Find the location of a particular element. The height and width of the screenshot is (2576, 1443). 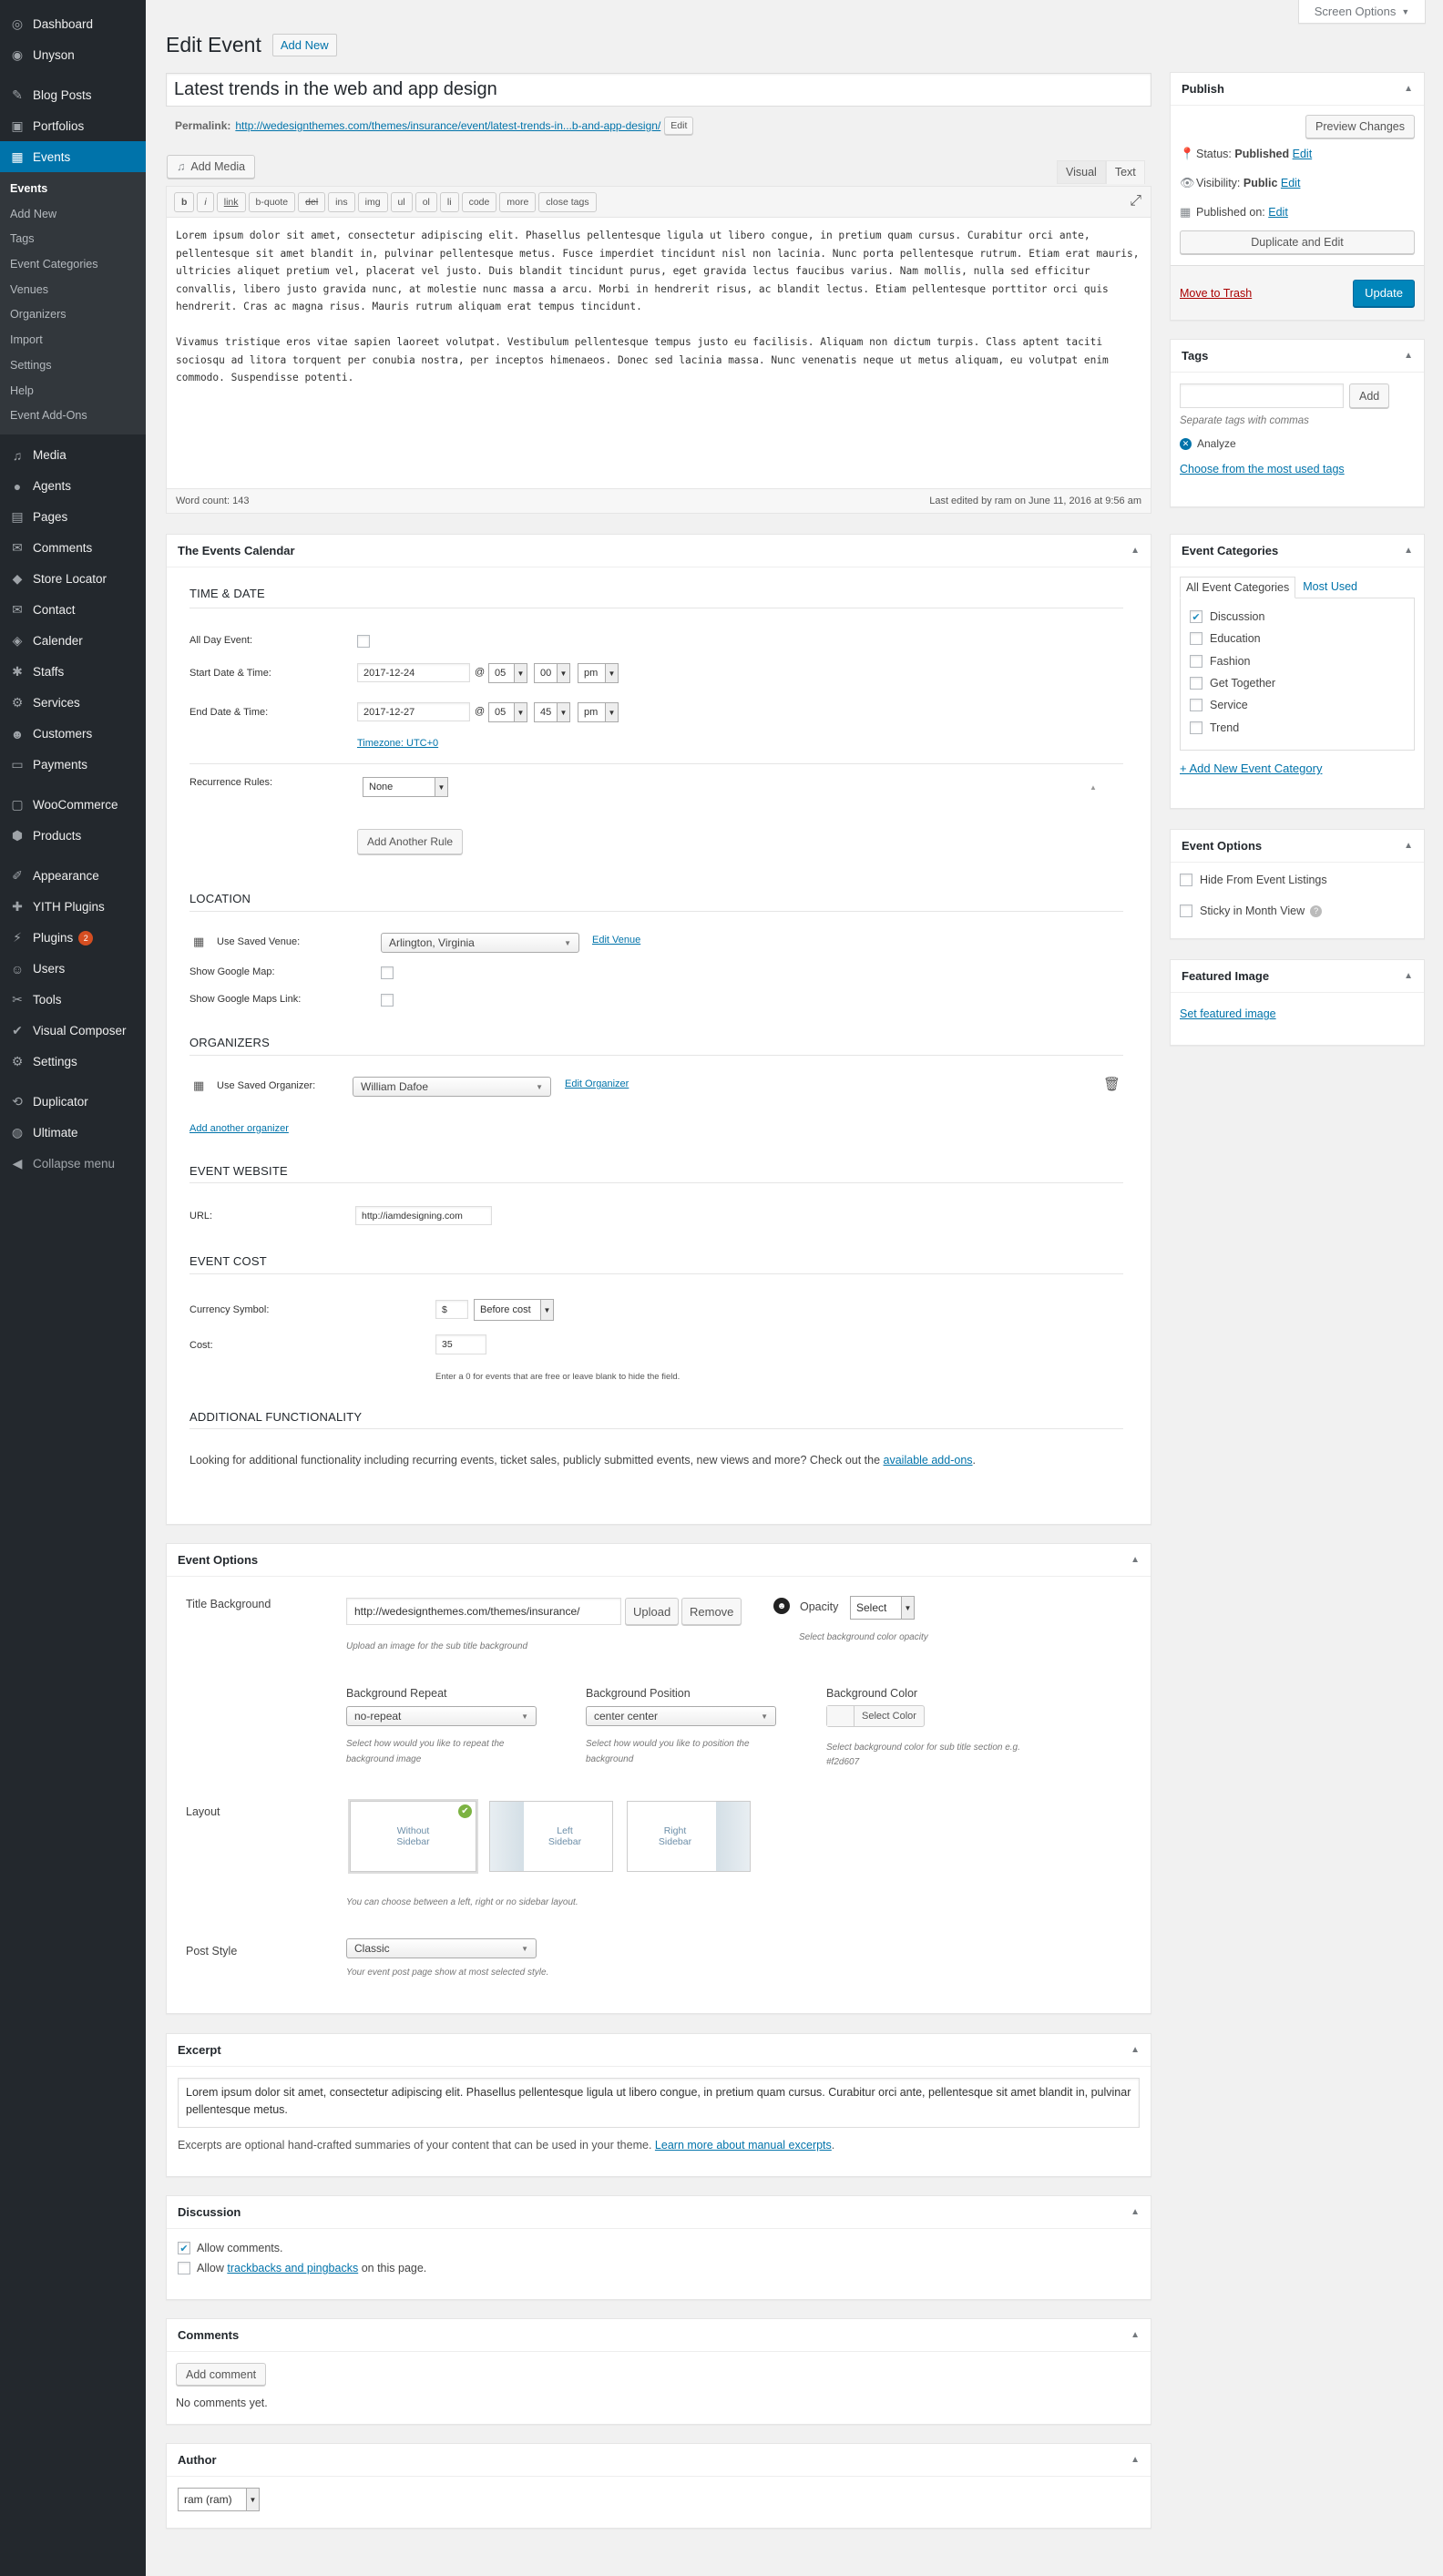

fullscreen-icon: ⤢ is located at coordinates (1135, 201).